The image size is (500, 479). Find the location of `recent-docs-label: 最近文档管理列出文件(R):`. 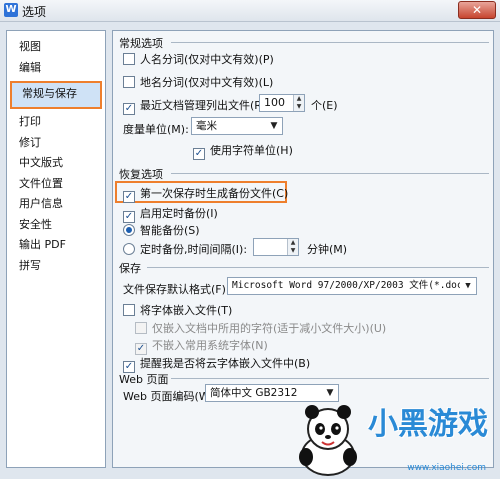

recent-docs-label: 最近文档管理列出文件(R): is located at coordinates (205, 105).